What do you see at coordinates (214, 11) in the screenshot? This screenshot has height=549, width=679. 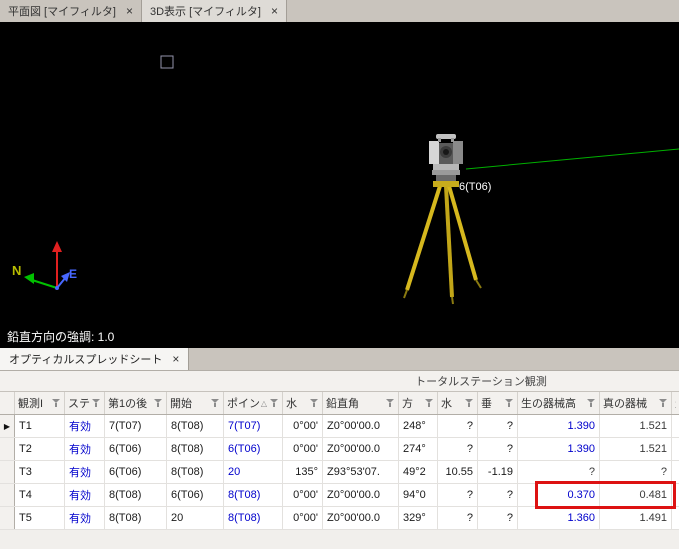 I see `tab-3d-view: 3D表示 [マイフィルタ] ×` at bounding box center [214, 11].